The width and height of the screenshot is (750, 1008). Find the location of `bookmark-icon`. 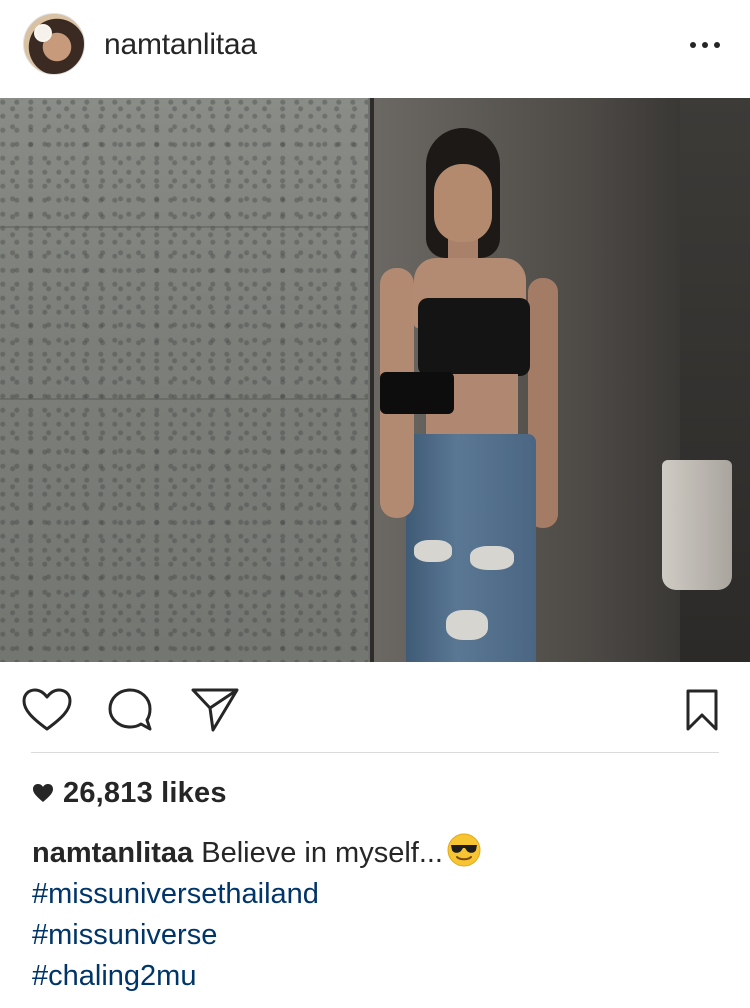

bookmark-icon is located at coordinates (702, 710).